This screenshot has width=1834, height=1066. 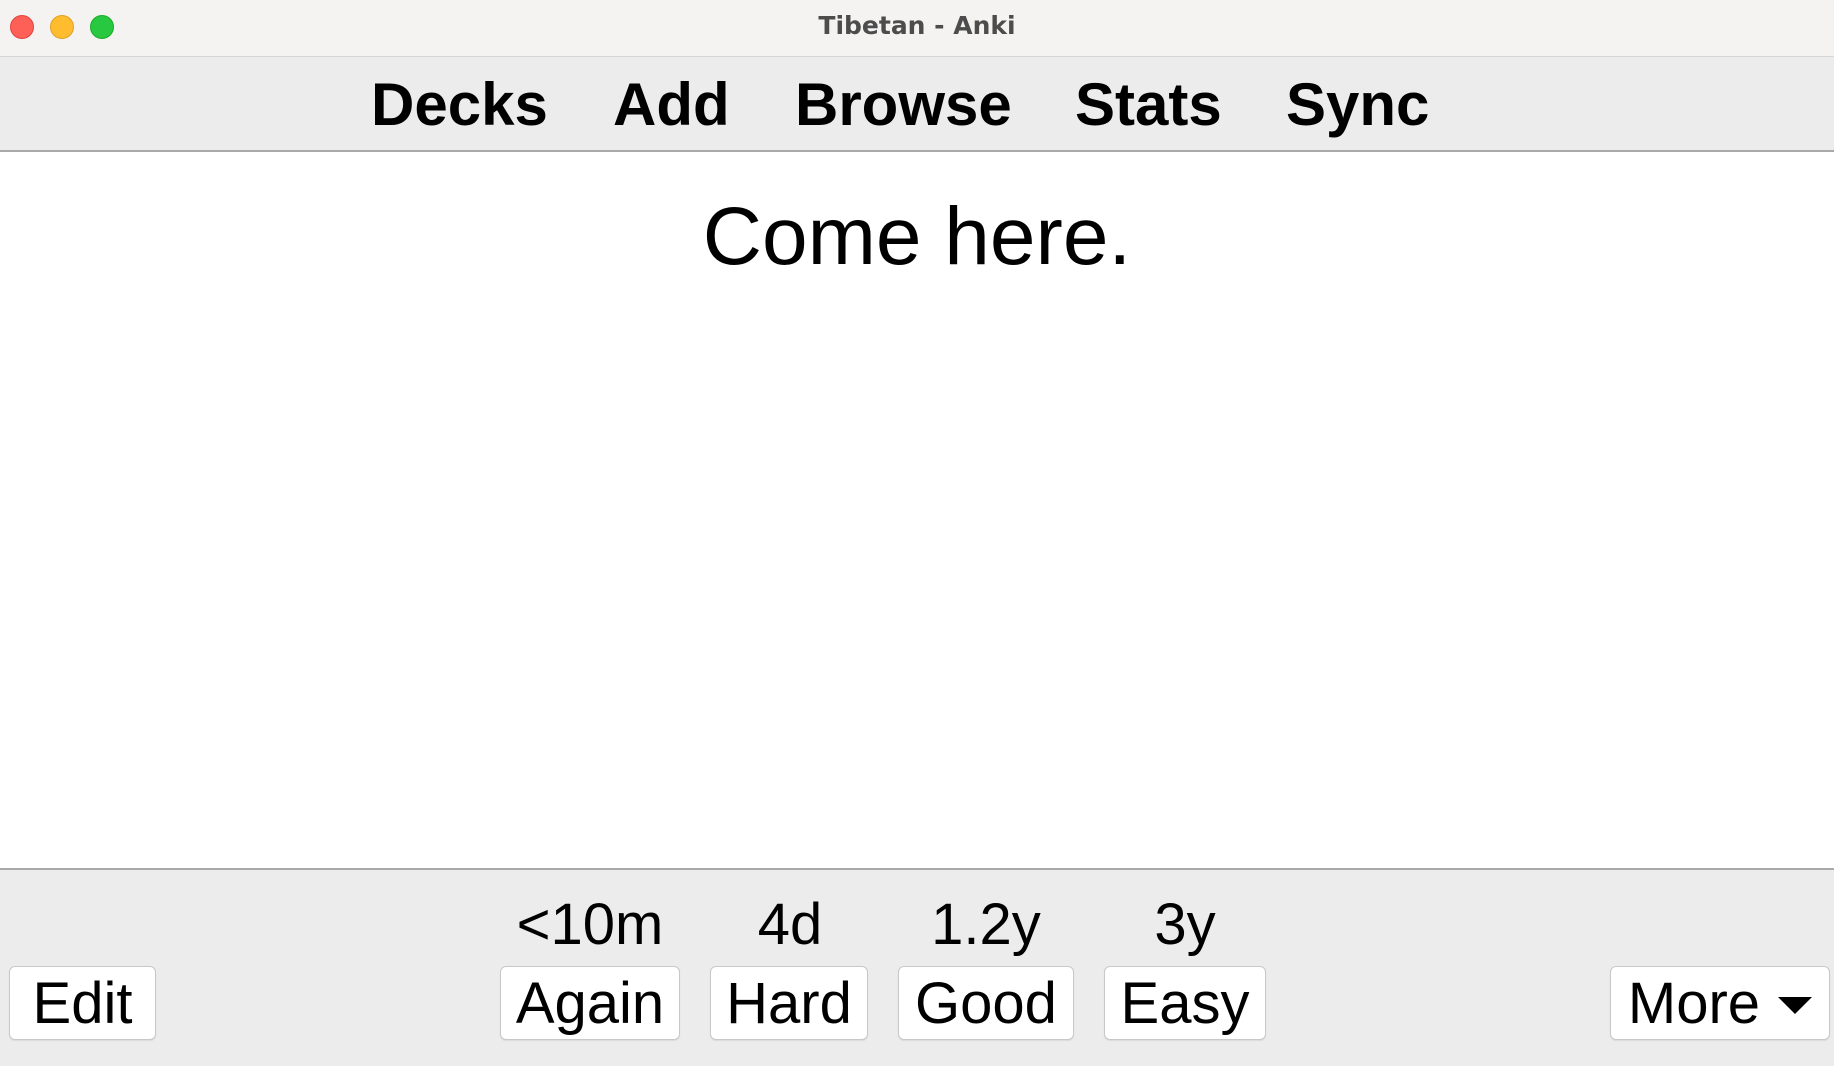 What do you see at coordinates (986, 1003) in the screenshot?
I see `good-button: Good` at bounding box center [986, 1003].